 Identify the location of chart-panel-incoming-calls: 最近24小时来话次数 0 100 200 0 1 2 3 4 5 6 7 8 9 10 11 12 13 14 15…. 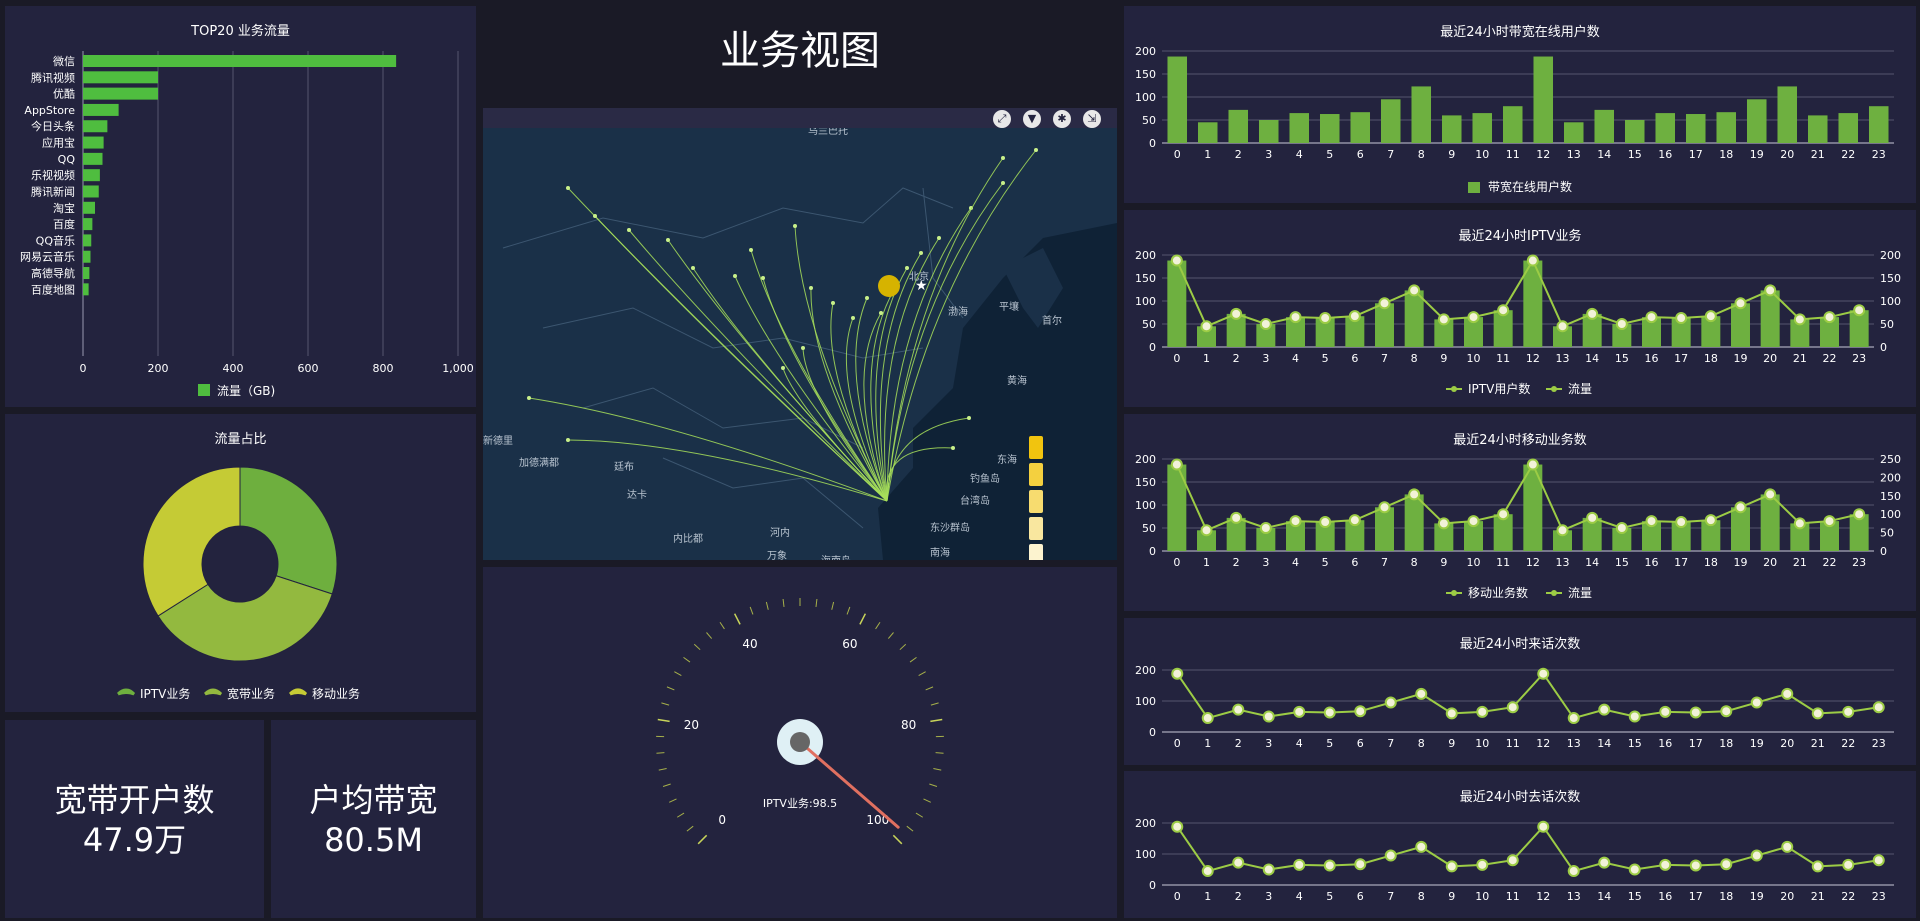
(1520, 691).